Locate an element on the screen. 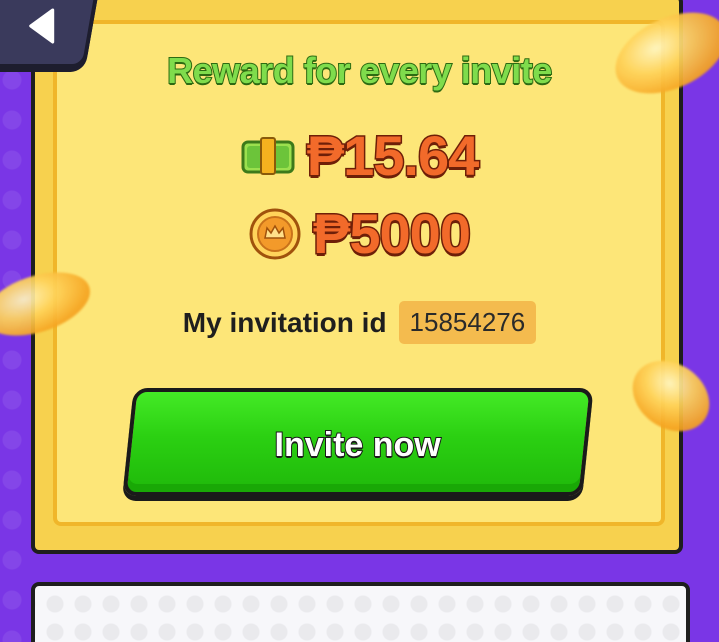  cash-amount: ₱15.64 is located at coordinates (392, 155).